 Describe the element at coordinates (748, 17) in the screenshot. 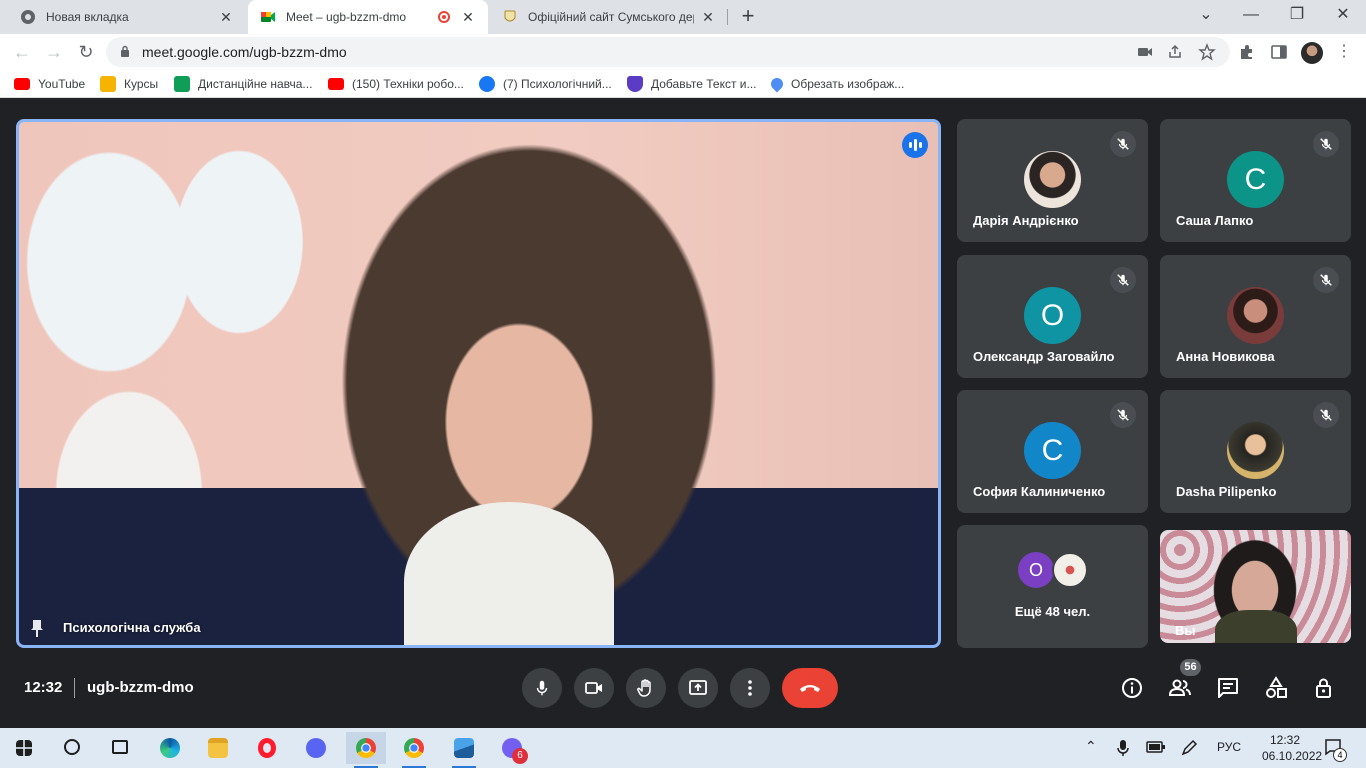

I see `new-tab-button: +` at that location.